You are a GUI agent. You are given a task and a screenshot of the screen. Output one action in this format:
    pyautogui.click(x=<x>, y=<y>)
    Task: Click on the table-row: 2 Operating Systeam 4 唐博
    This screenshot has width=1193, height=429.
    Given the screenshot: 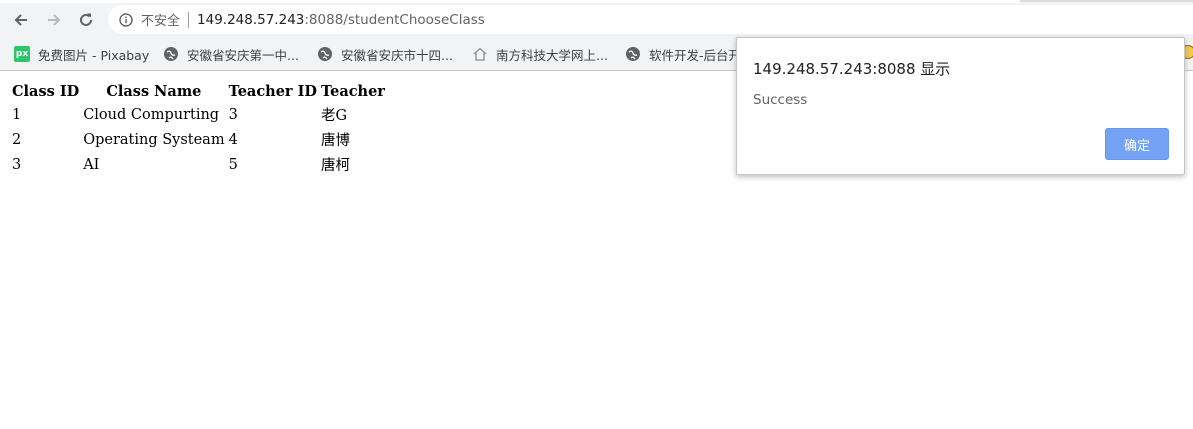 What is the action you would take?
    pyautogui.click(x=198, y=139)
    